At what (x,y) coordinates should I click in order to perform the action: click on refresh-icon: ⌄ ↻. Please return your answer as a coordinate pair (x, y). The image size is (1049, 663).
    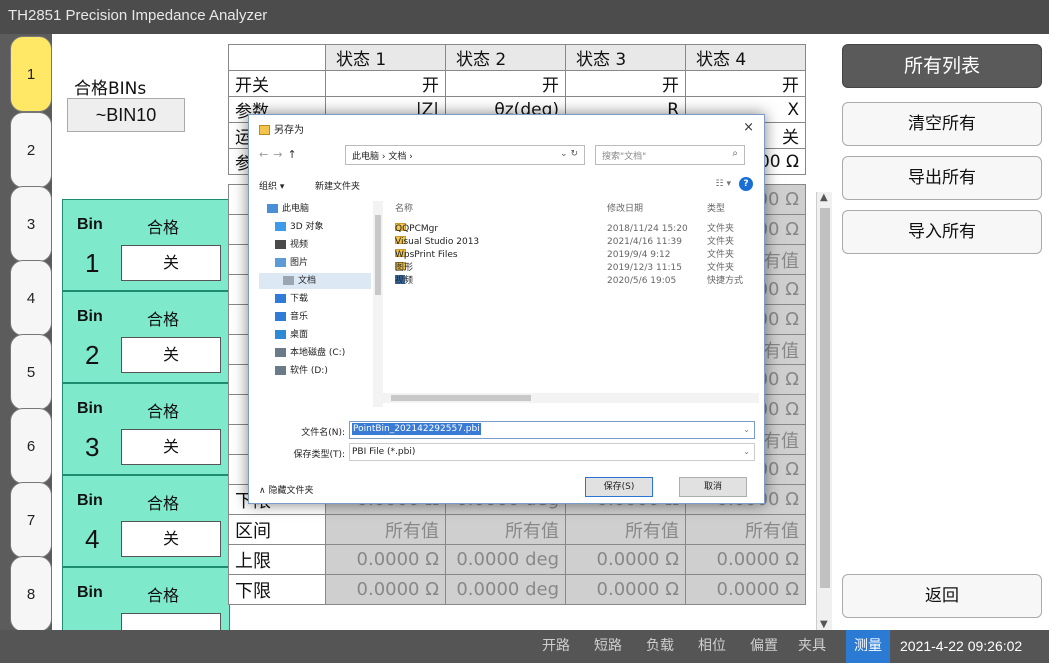
    Looking at the image, I should click on (569, 154).